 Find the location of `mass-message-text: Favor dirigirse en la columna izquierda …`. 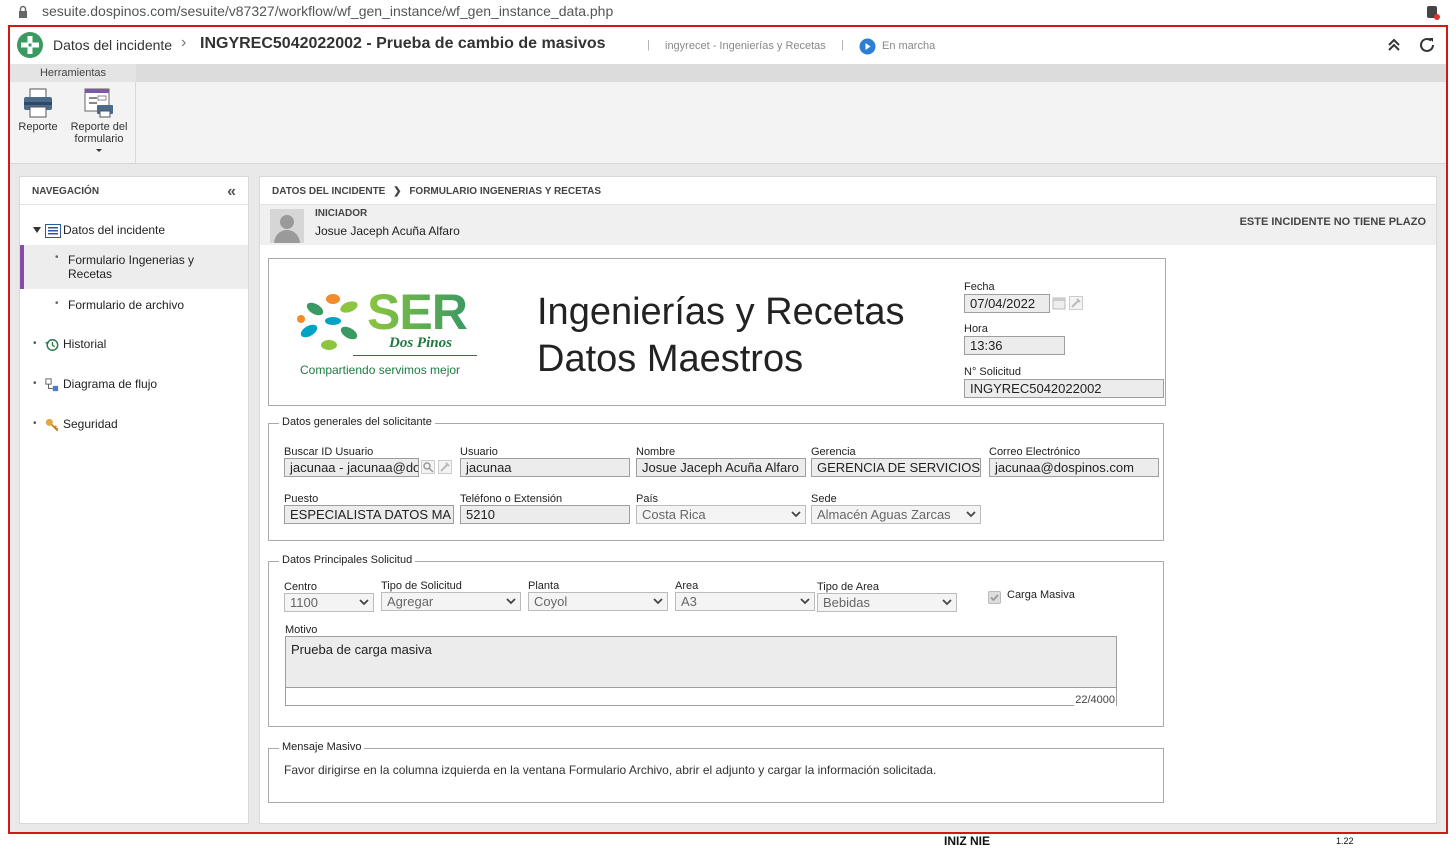

mass-message-text: Favor dirigirse en la columna izquierda … is located at coordinates (610, 770).